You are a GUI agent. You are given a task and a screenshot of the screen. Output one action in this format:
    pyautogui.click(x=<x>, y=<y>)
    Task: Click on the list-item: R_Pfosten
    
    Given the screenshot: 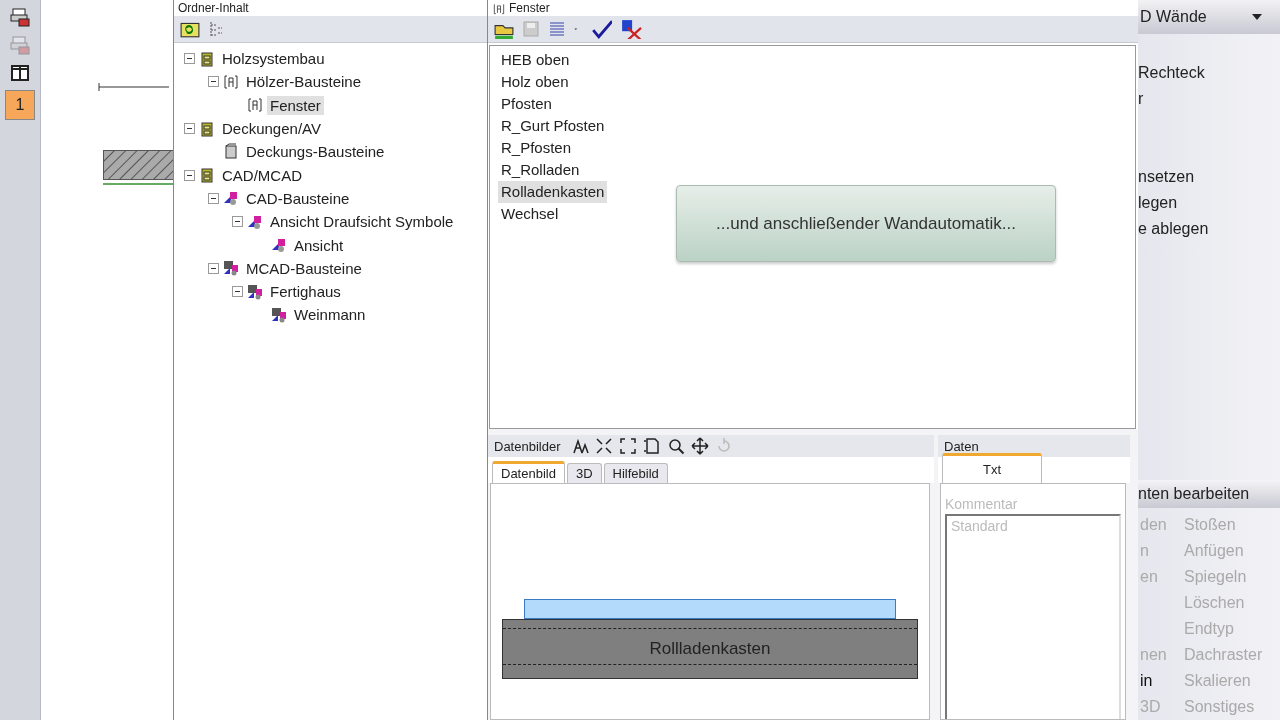 What is the action you would take?
    pyautogui.click(x=536, y=148)
    